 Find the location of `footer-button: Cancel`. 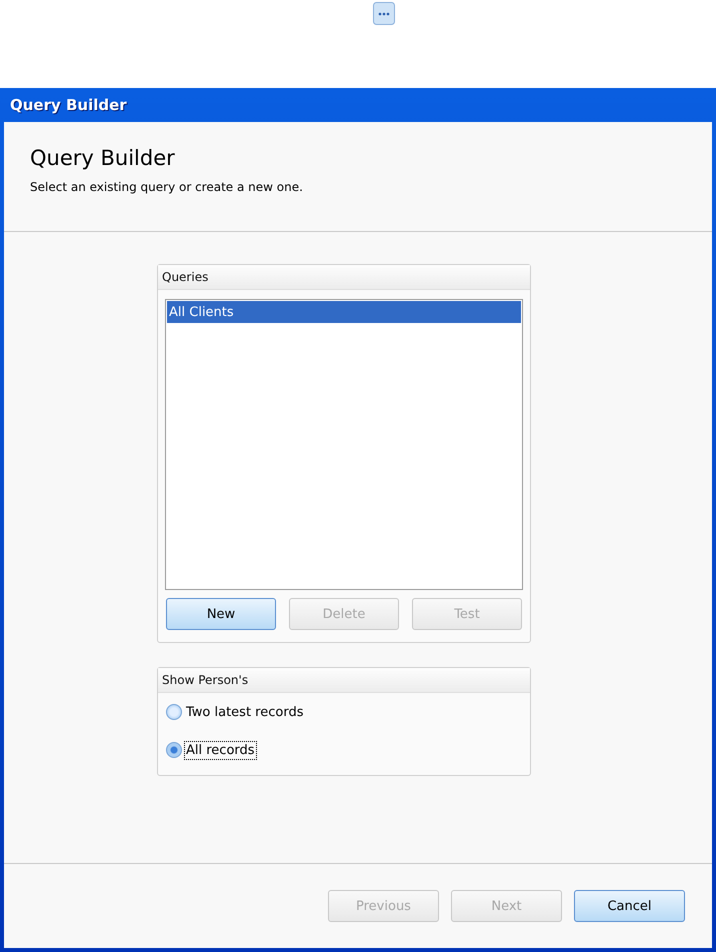

footer-button: Cancel is located at coordinates (629, 906).